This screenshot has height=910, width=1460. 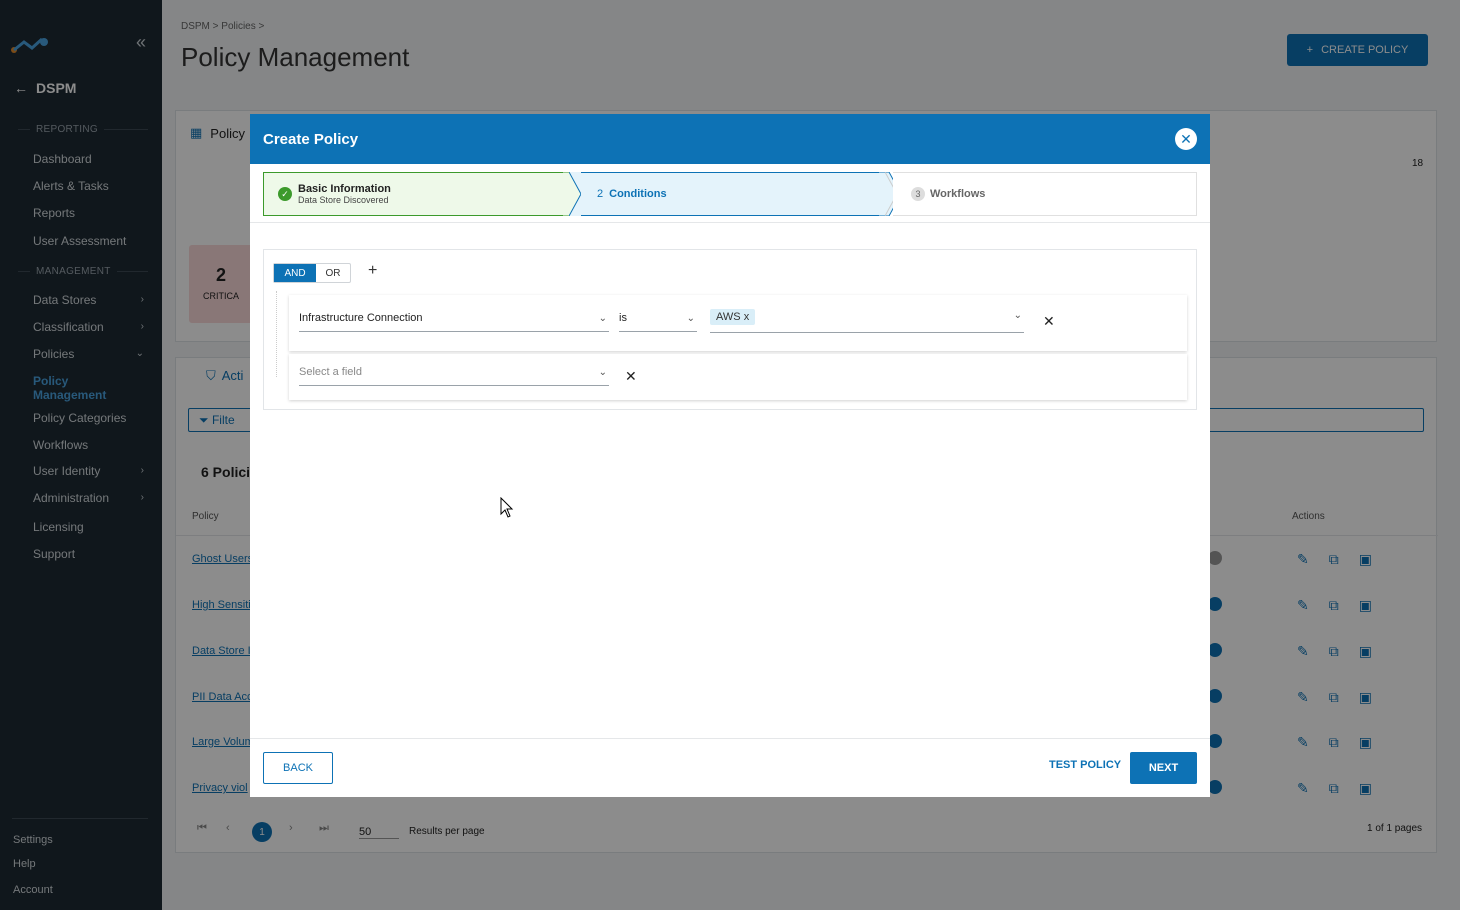 I want to click on condition-row: Infrastructure Connection ⌄ is ⌄ AWS x ⌄ ✕, so click(x=738, y=323).